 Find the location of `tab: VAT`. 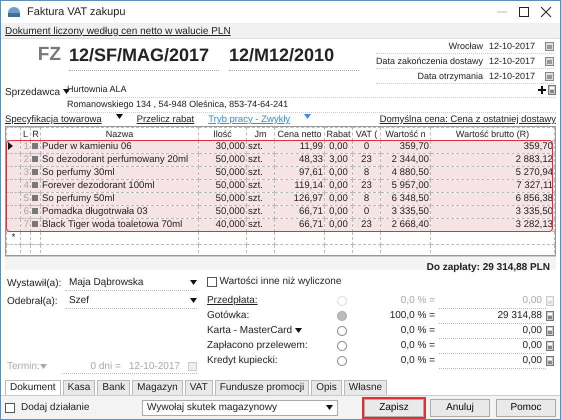

tab: VAT is located at coordinates (198, 388).